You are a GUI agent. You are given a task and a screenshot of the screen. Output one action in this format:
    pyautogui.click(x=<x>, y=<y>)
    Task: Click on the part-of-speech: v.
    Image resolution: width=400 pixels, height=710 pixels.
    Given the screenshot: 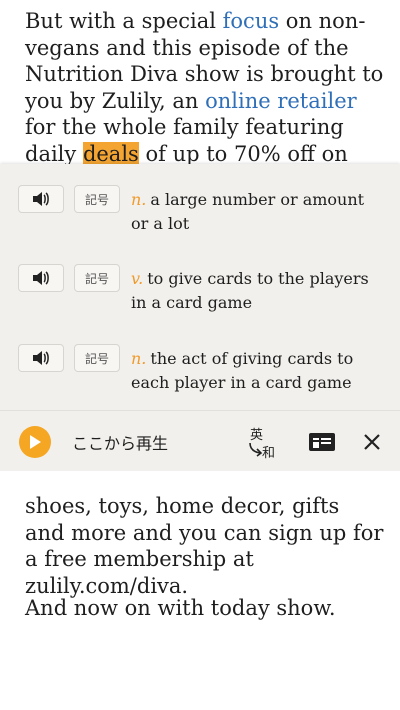 What is the action you would take?
    pyautogui.click(x=137, y=278)
    